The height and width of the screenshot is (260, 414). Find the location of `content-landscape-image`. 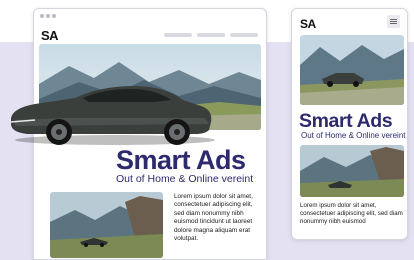

content-landscape-image is located at coordinates (106, 225).